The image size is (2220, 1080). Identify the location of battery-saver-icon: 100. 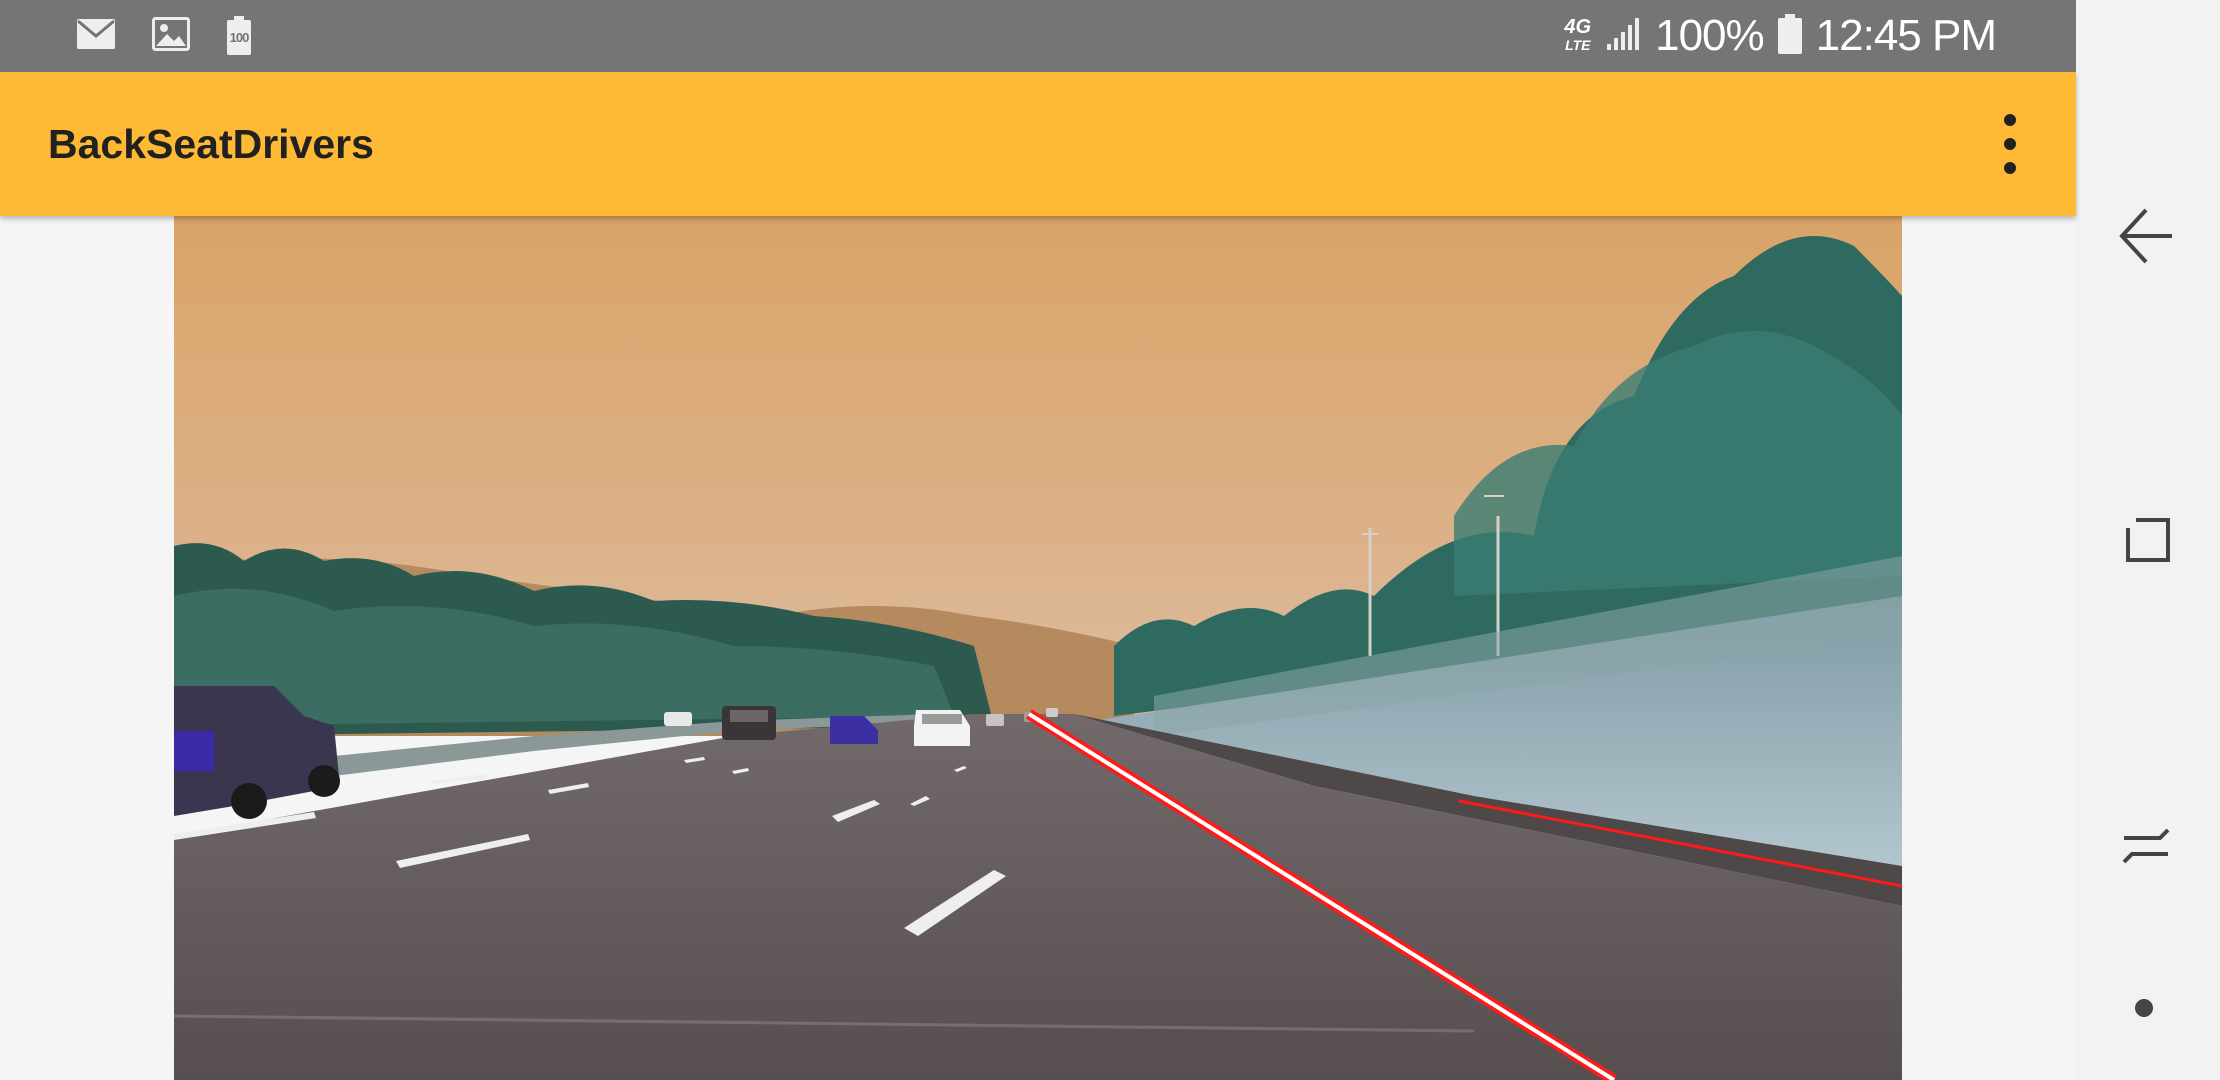
(239, 36).